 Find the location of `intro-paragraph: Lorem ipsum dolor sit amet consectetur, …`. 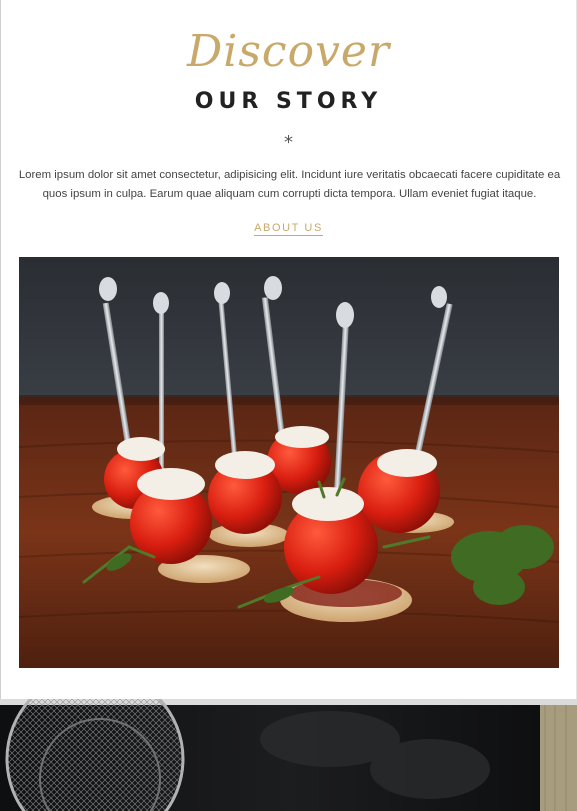

intro-paragraph: Lorem ipsum dolor sit amet consectetur, … is located at coordinates (289, 184).